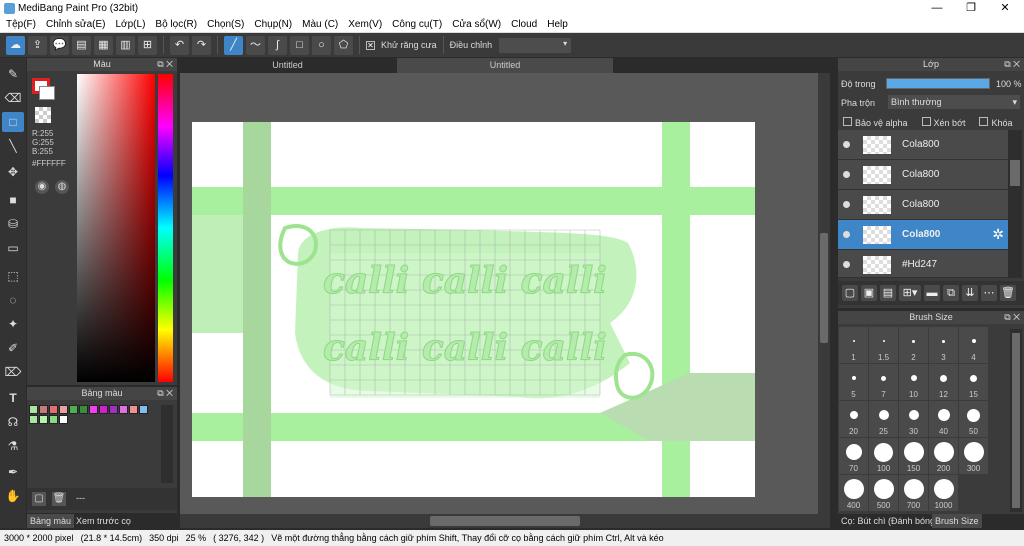 The width and height of the screenshot is (1024, 546). Describe the element at coordinates (125, 45) in the screenshot. I see `comic-icon: ▥` at that location.